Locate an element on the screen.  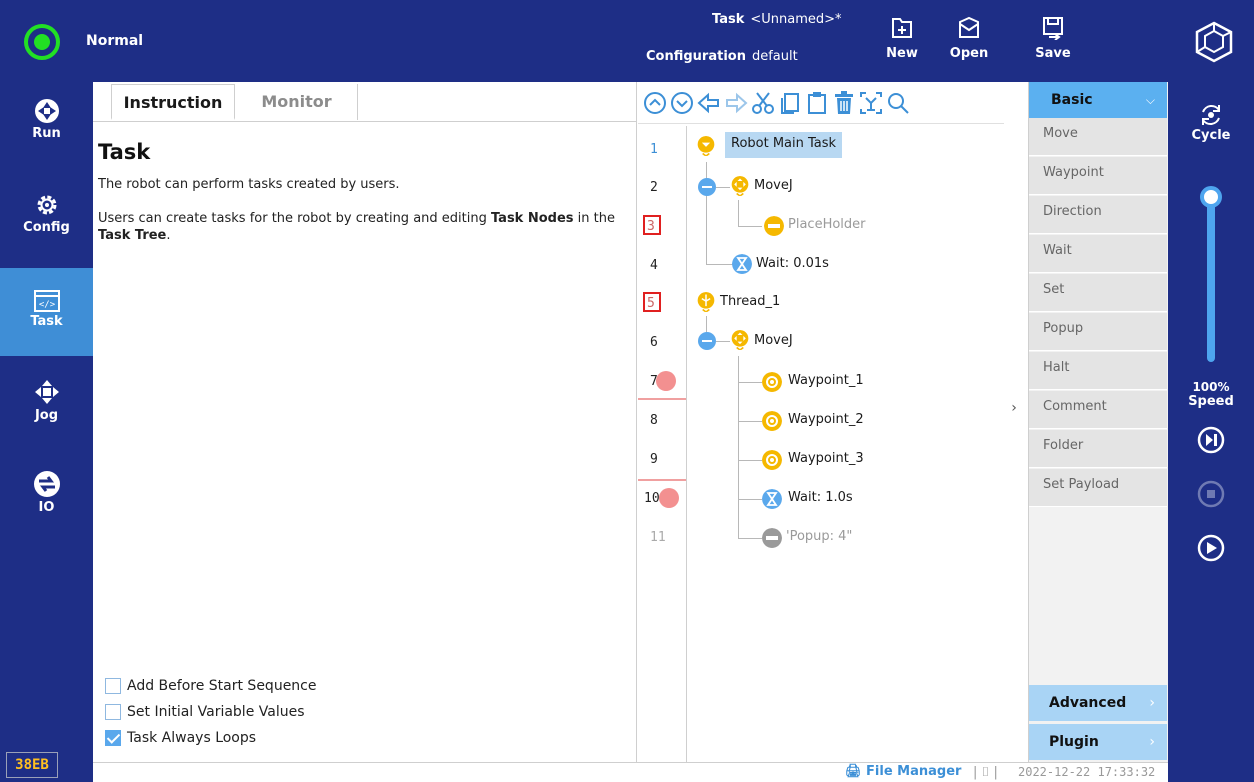
move-arrows-icon is located at coordinates (46, 392).